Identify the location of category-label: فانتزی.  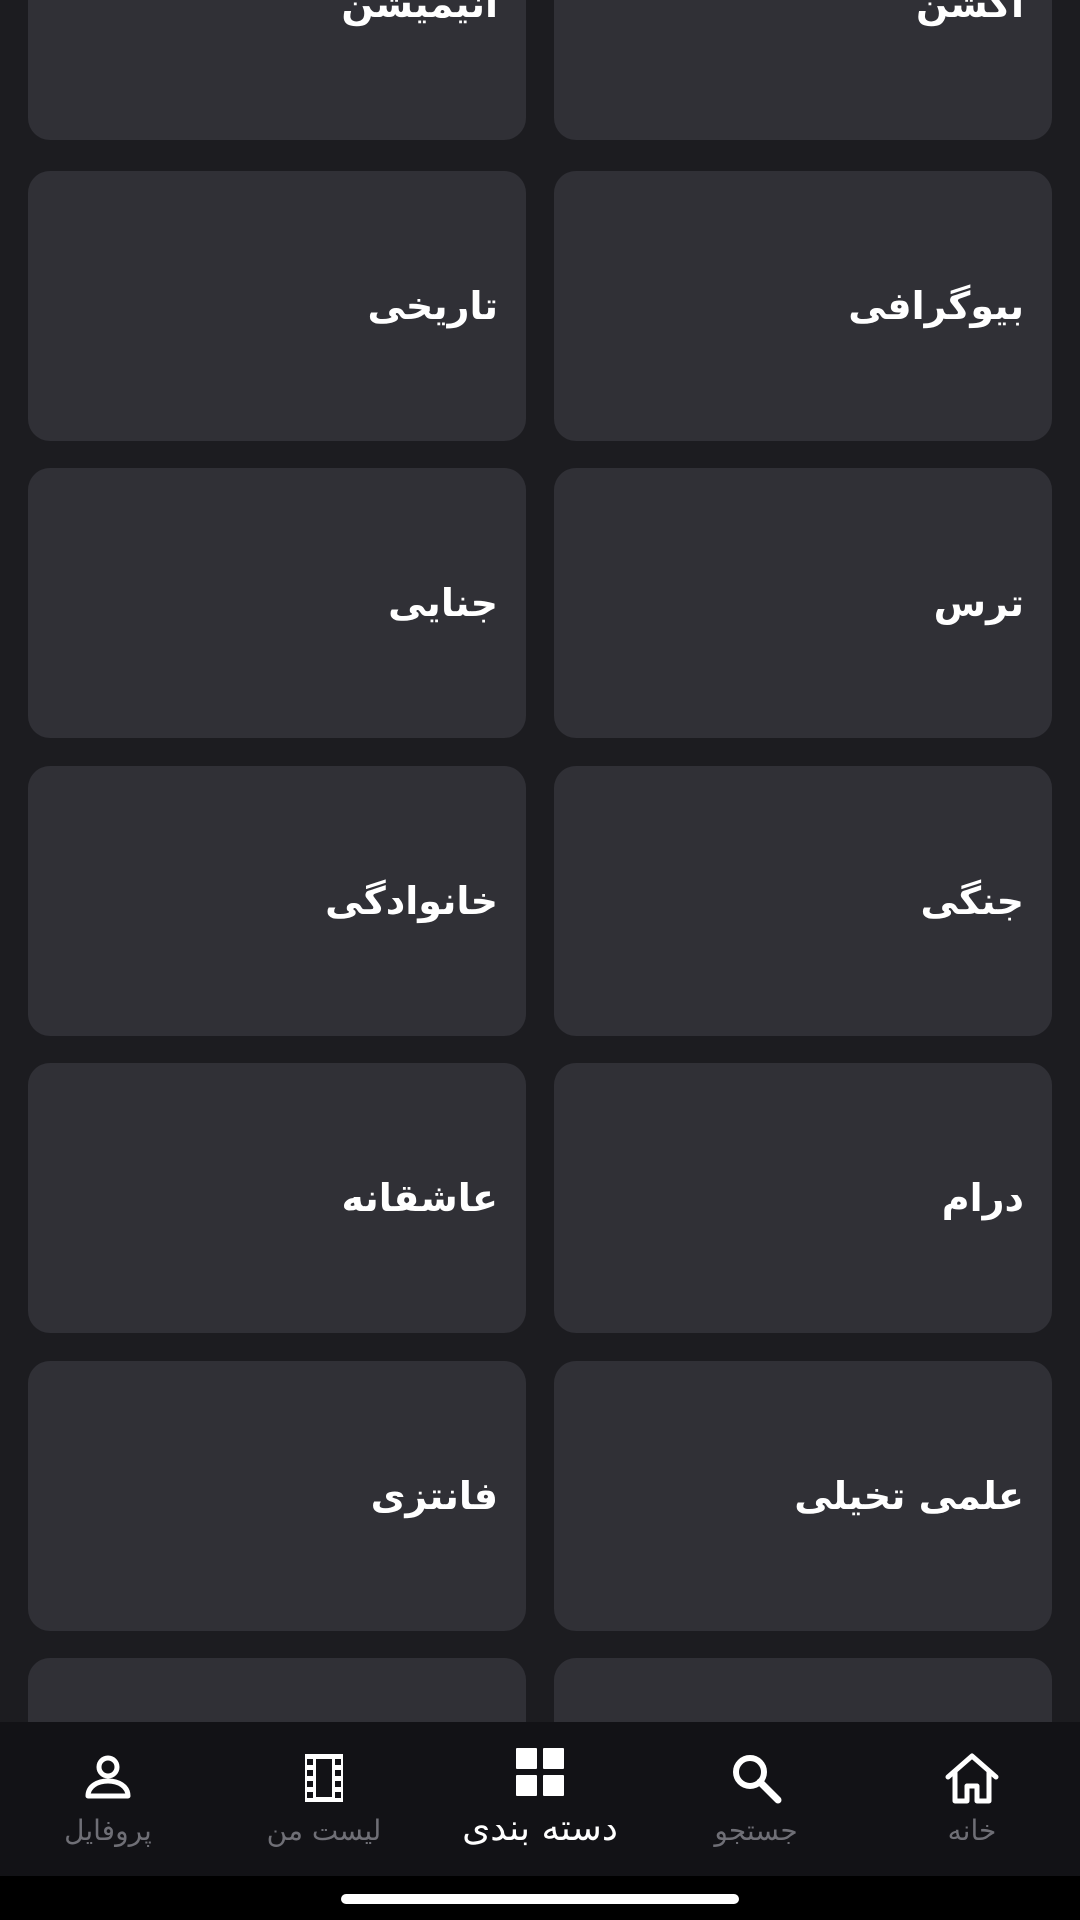
(434, 1496).